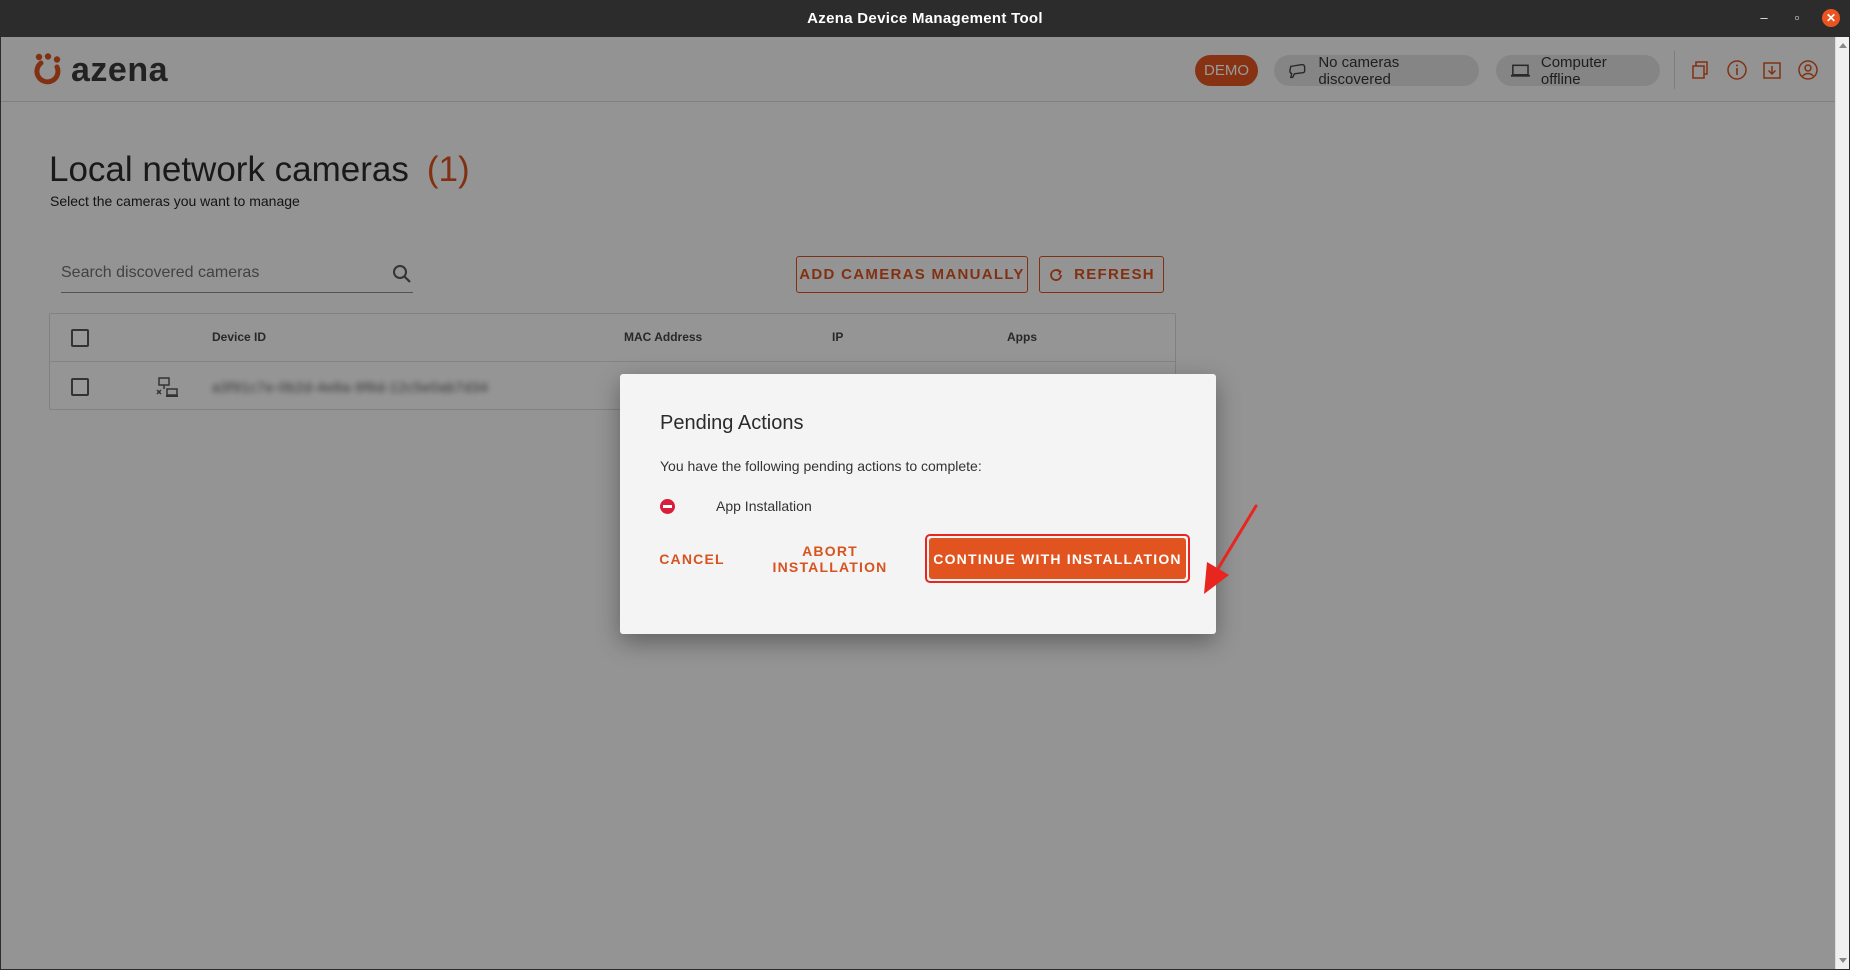  Describe the element at coordinates (1231, 549) in the screenshot. I see `annotation-arrow-icon` at that location.